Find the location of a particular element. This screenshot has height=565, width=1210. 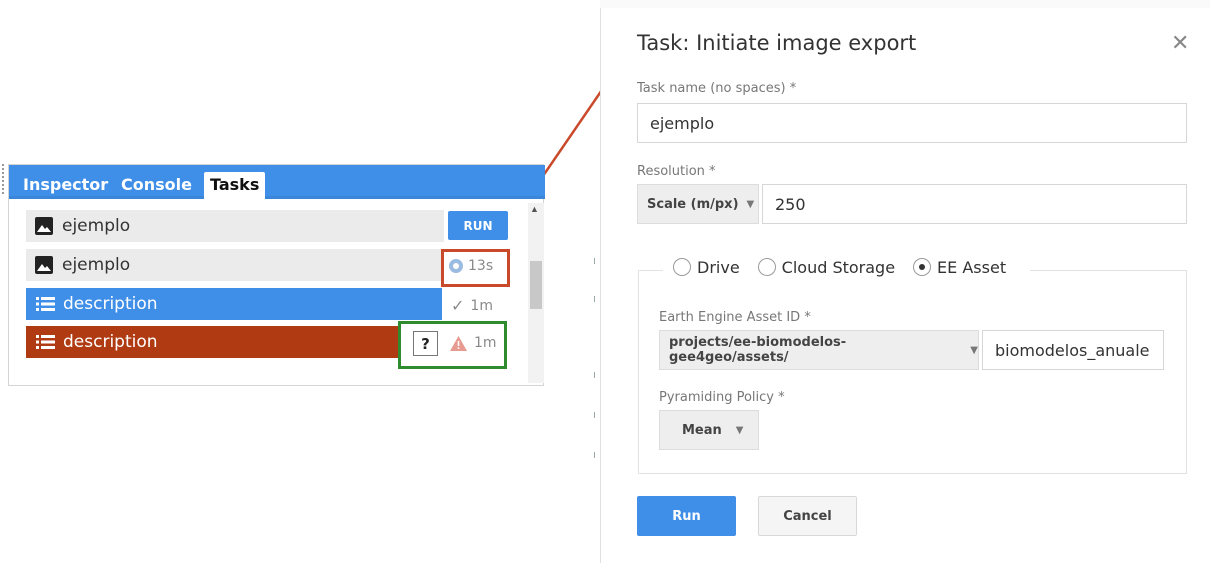

run-button: Run is located at coordinates (686, 516).